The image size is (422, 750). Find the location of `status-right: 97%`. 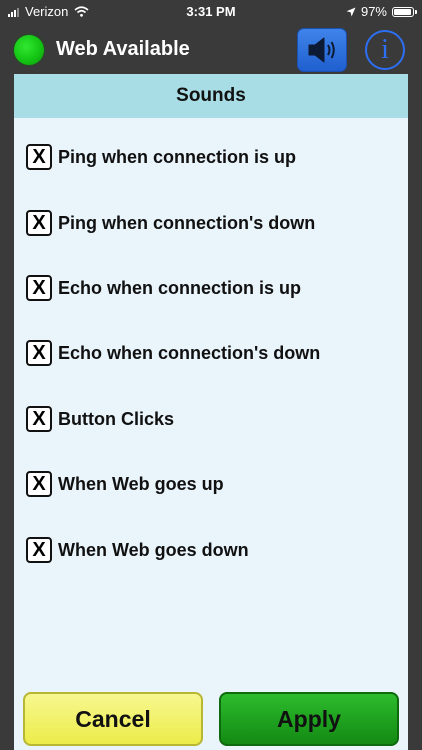

status-right: 97% is located at coordinates (381, 11).